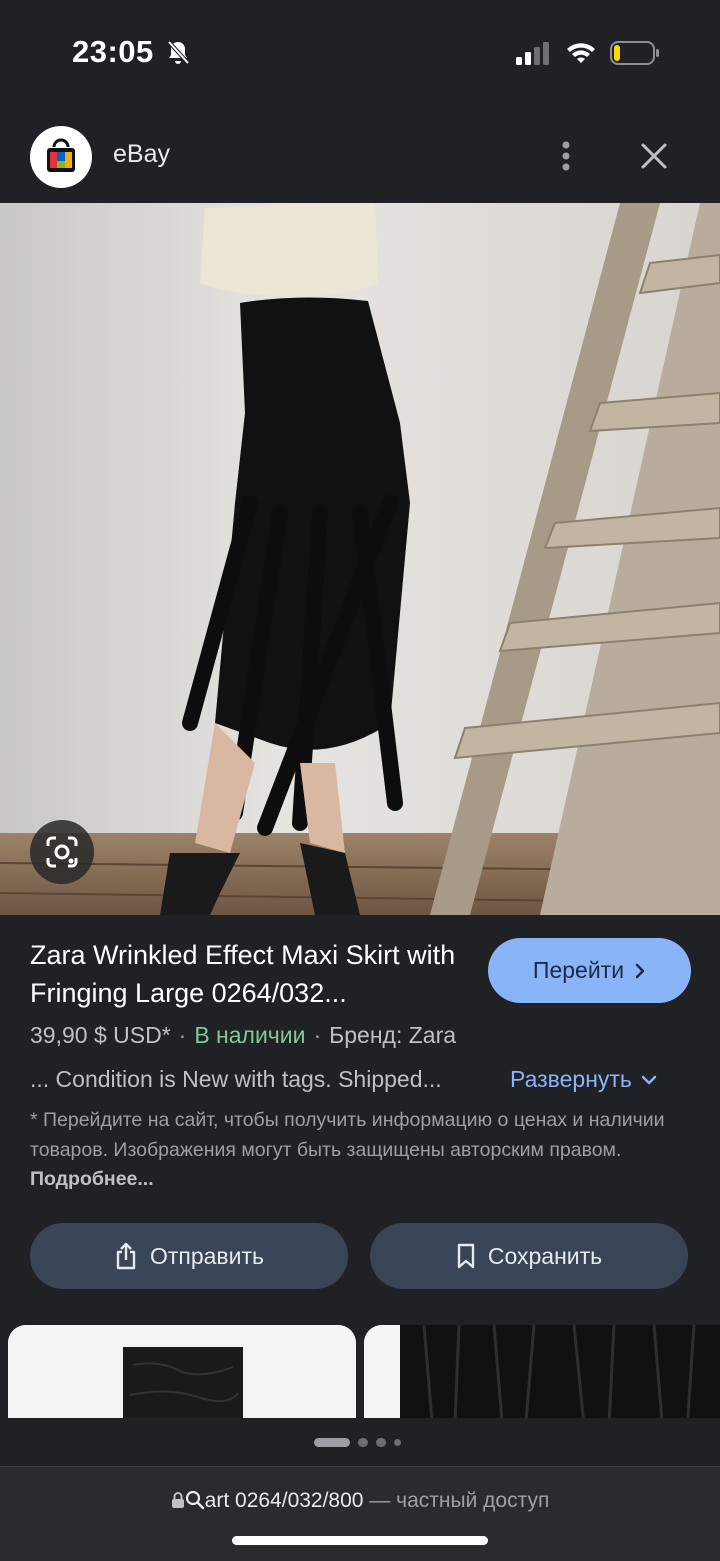 The image size is (720, 1561). Describe the element at coordinates (332, 1442) in the screenshot. I see `pager-dot-active` at that location.